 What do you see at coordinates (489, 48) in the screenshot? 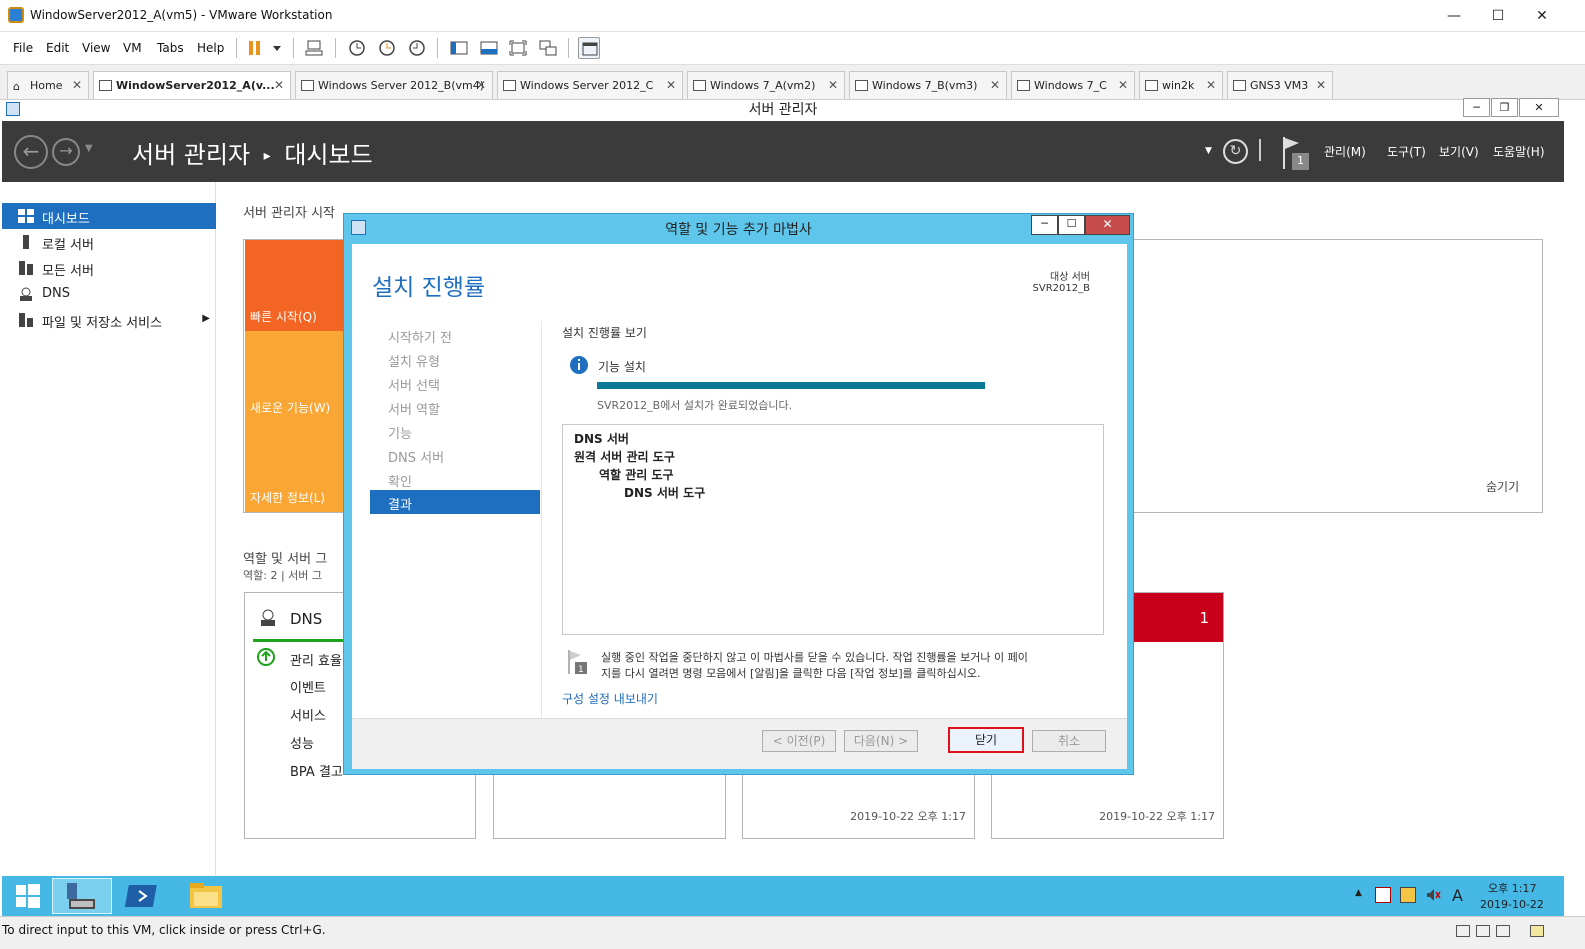
I see `thumbnail-bar-icon` at bounding box center [489, 48].